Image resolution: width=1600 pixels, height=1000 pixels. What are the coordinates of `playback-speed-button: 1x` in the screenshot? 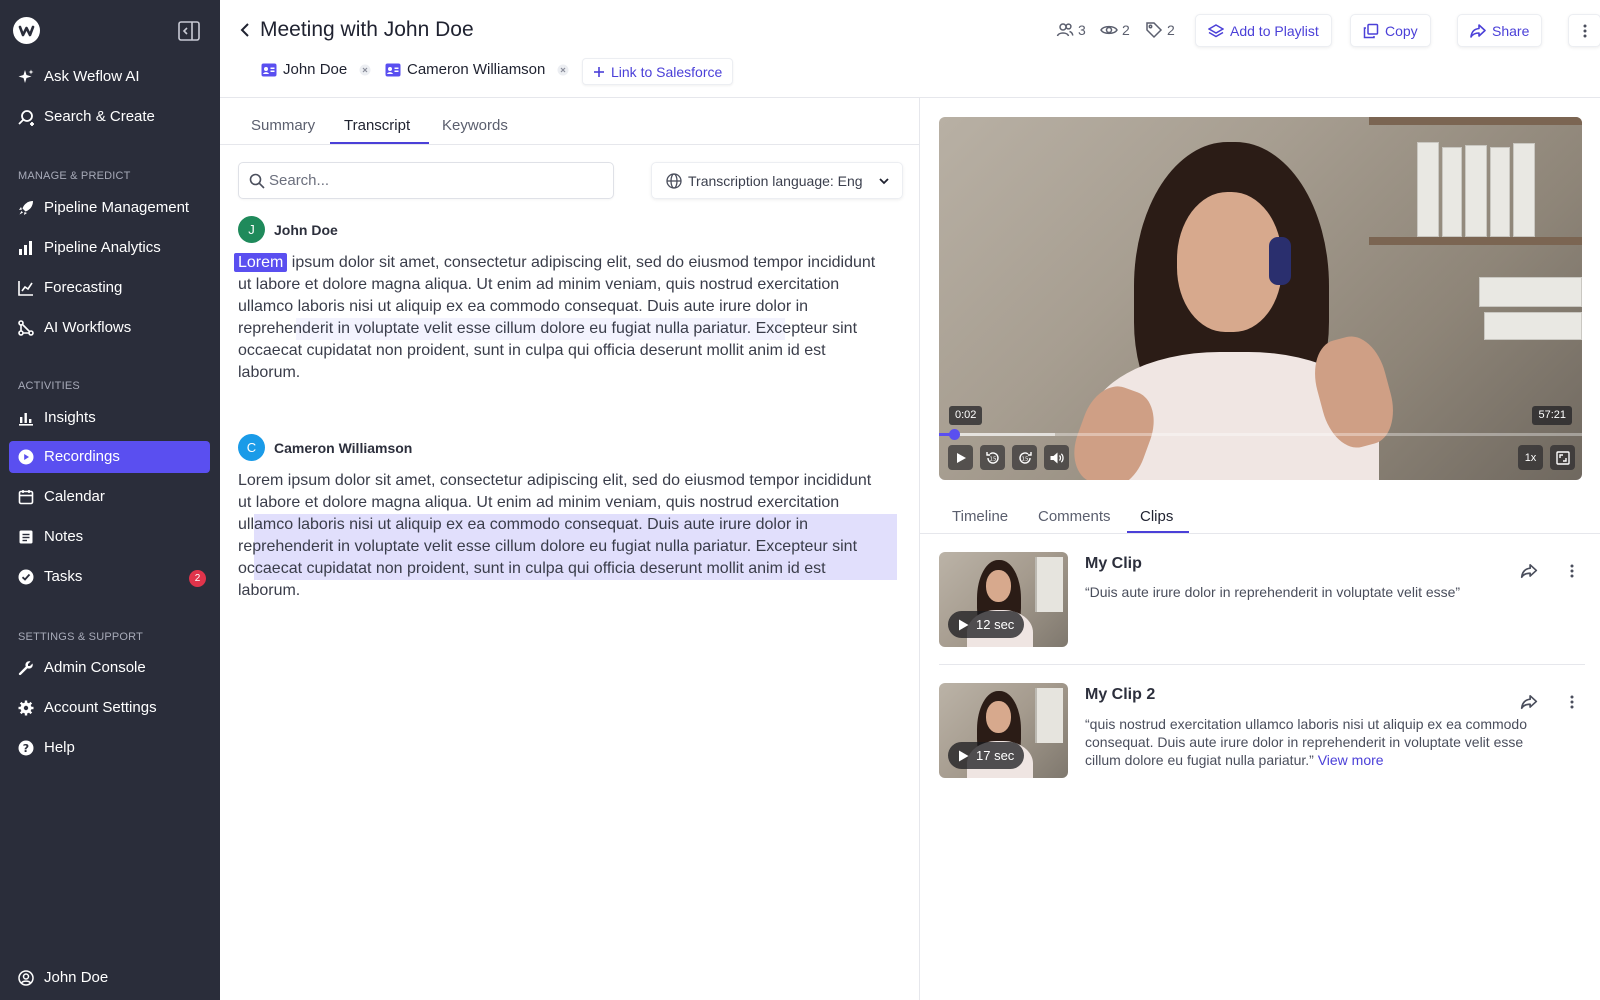 It's located at (1530, 457).